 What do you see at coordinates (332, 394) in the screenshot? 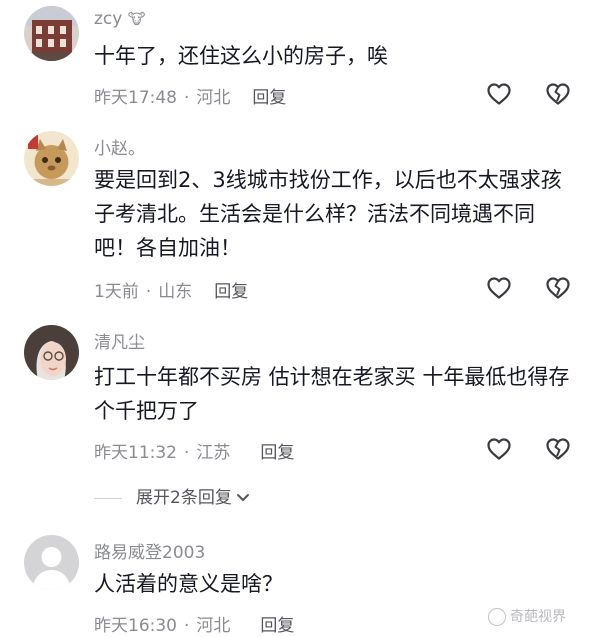
I see `comment-text: 打工十年都不买房 估计想在老家买 十年最低也得存个千把万了` at bounding box center [332, 394].